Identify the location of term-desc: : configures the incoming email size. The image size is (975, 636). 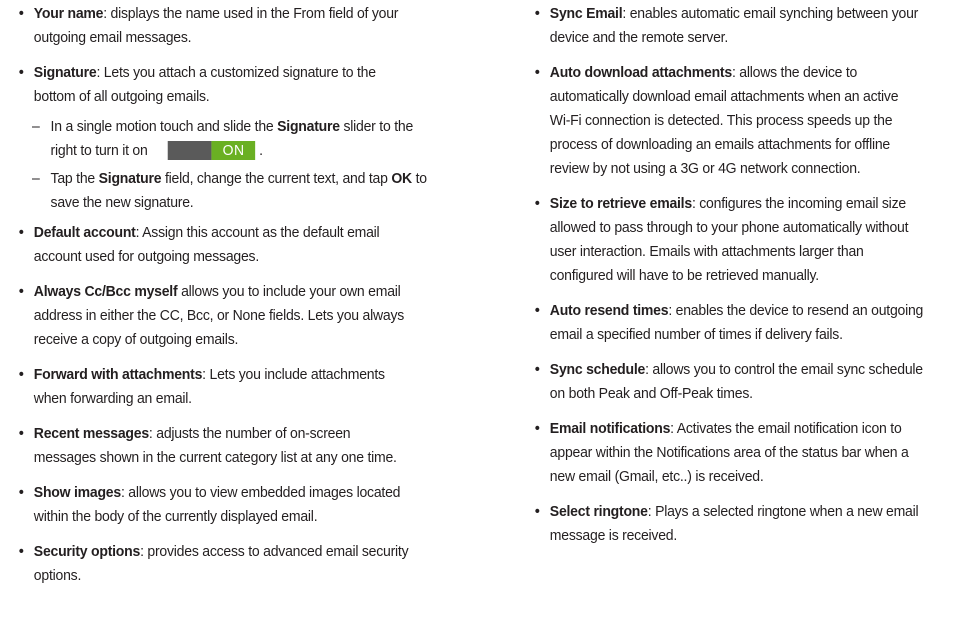
(798, 203).